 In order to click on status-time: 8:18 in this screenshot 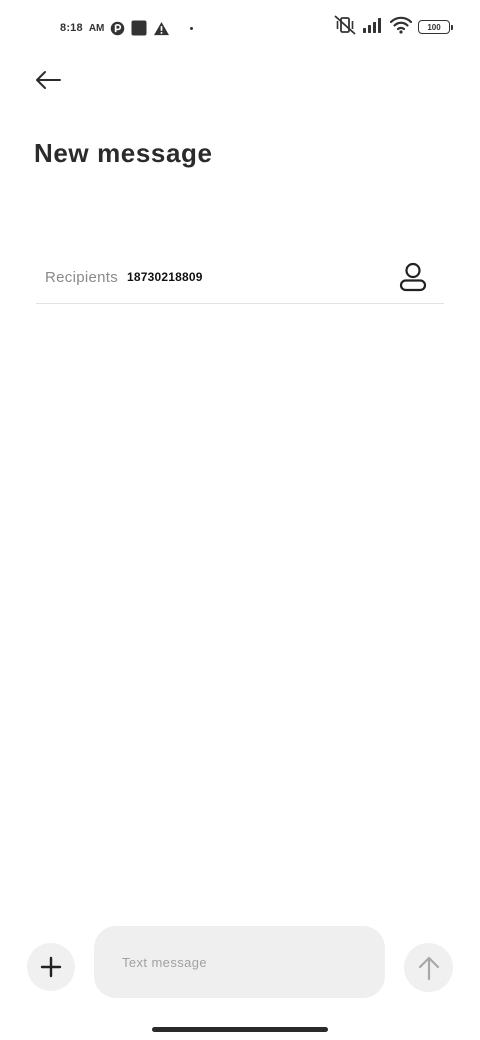, I will do `click(71, 28)`.